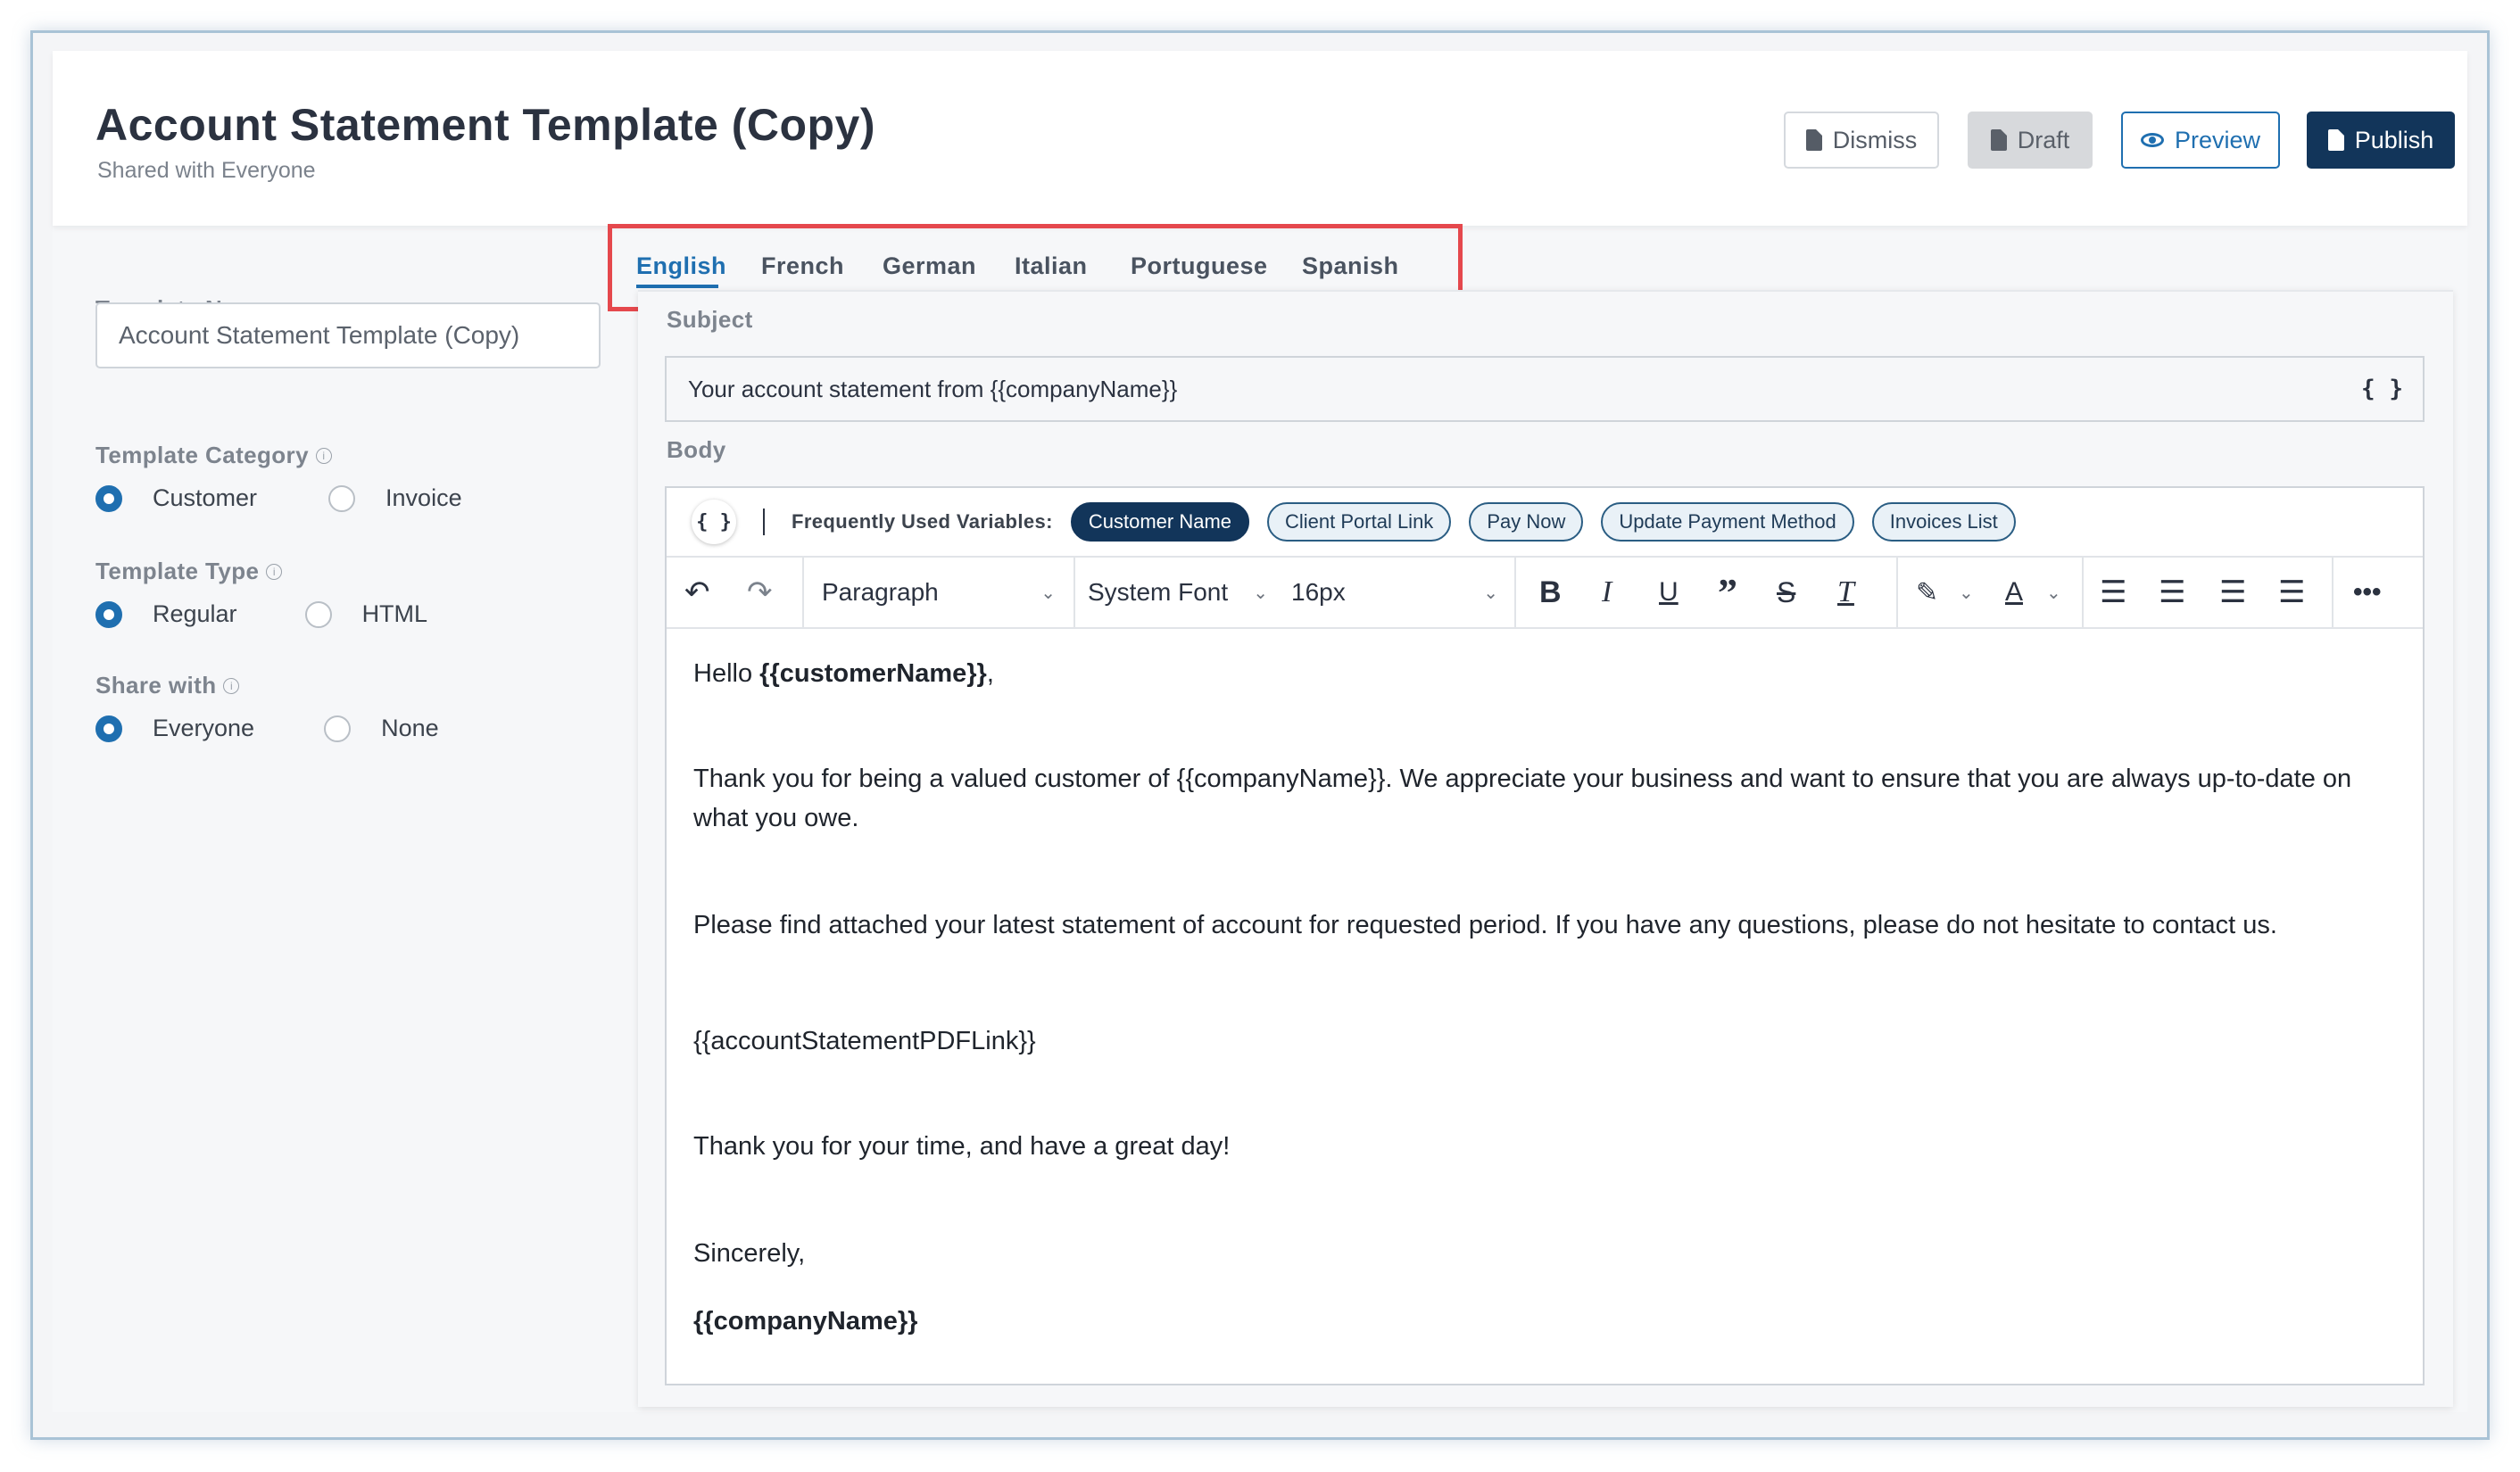  Describe the element at coordinates (1607, 592) in the screenshot. I see `italic-icon: I` at that location.